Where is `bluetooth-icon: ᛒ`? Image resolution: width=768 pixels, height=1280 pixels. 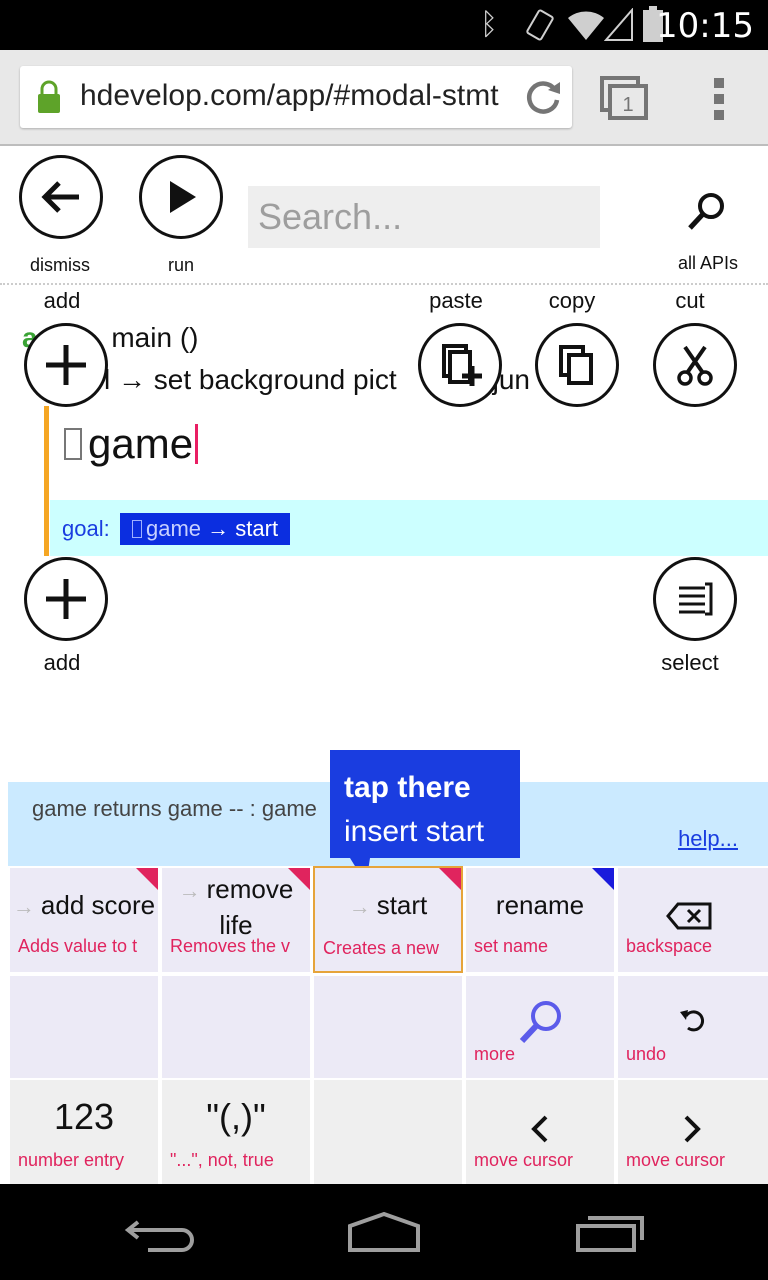
bluetooth-icon: ᛒ is located at coordinates (489, 24).